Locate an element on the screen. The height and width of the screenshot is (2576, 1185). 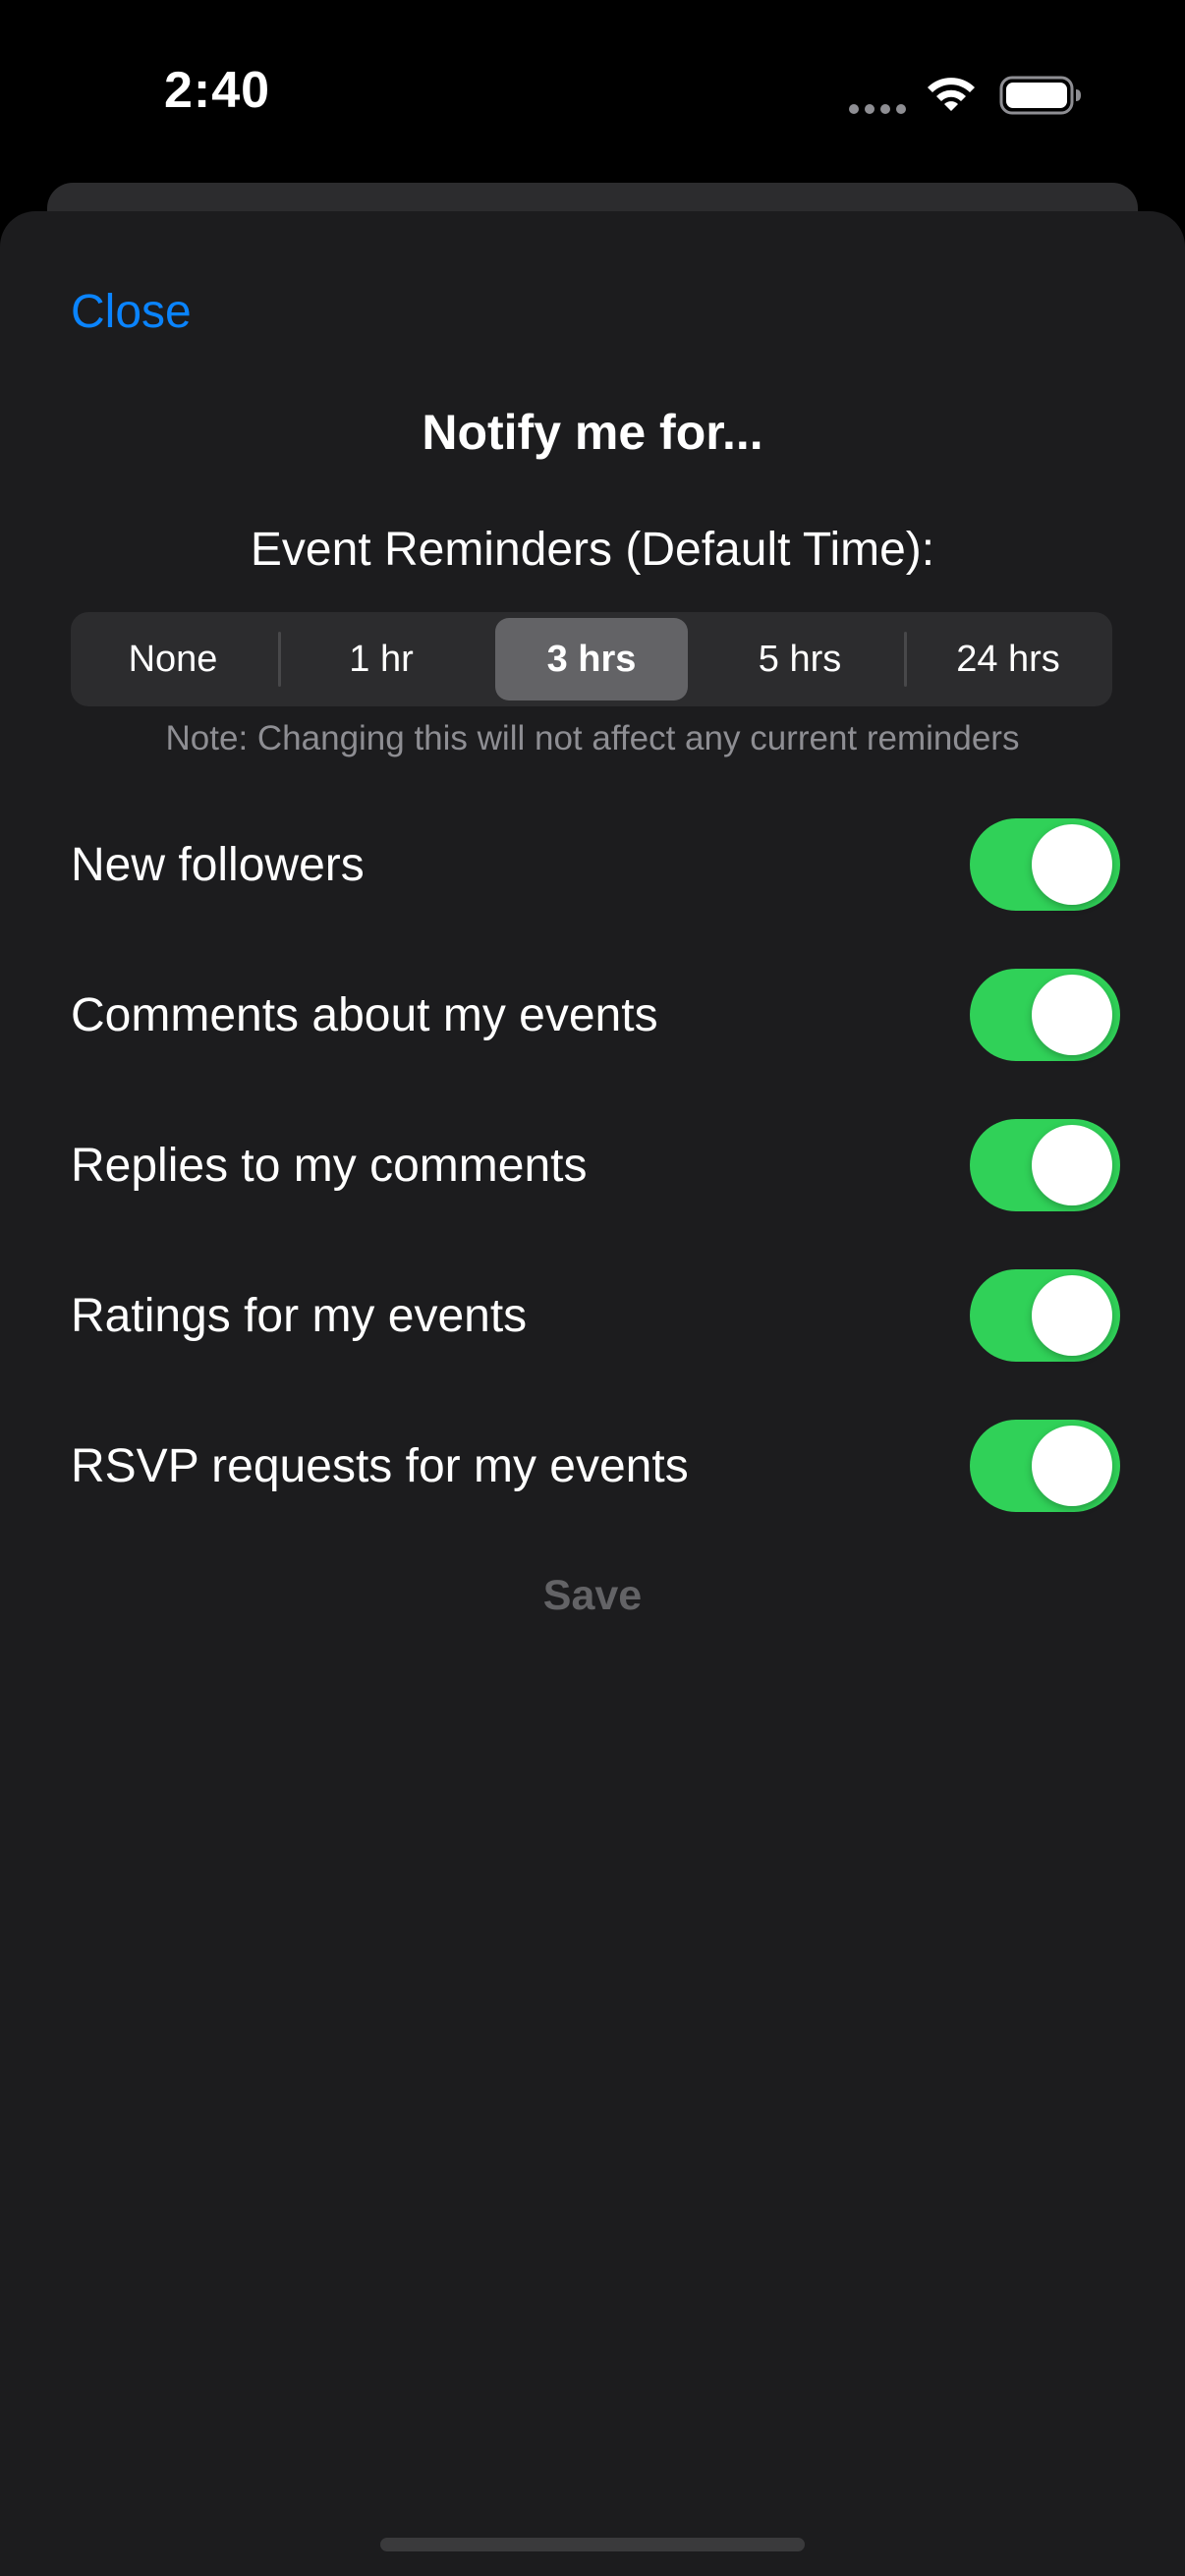
rsvp-toggle is located at coordinates (1045, 1466).